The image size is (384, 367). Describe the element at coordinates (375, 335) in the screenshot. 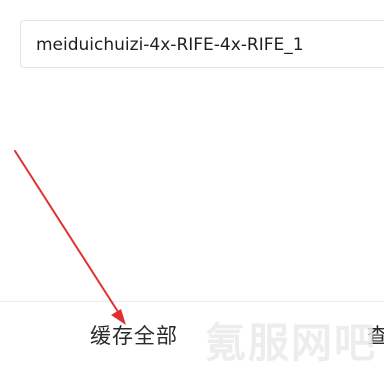

I see `next-action-button: 查` at that location.